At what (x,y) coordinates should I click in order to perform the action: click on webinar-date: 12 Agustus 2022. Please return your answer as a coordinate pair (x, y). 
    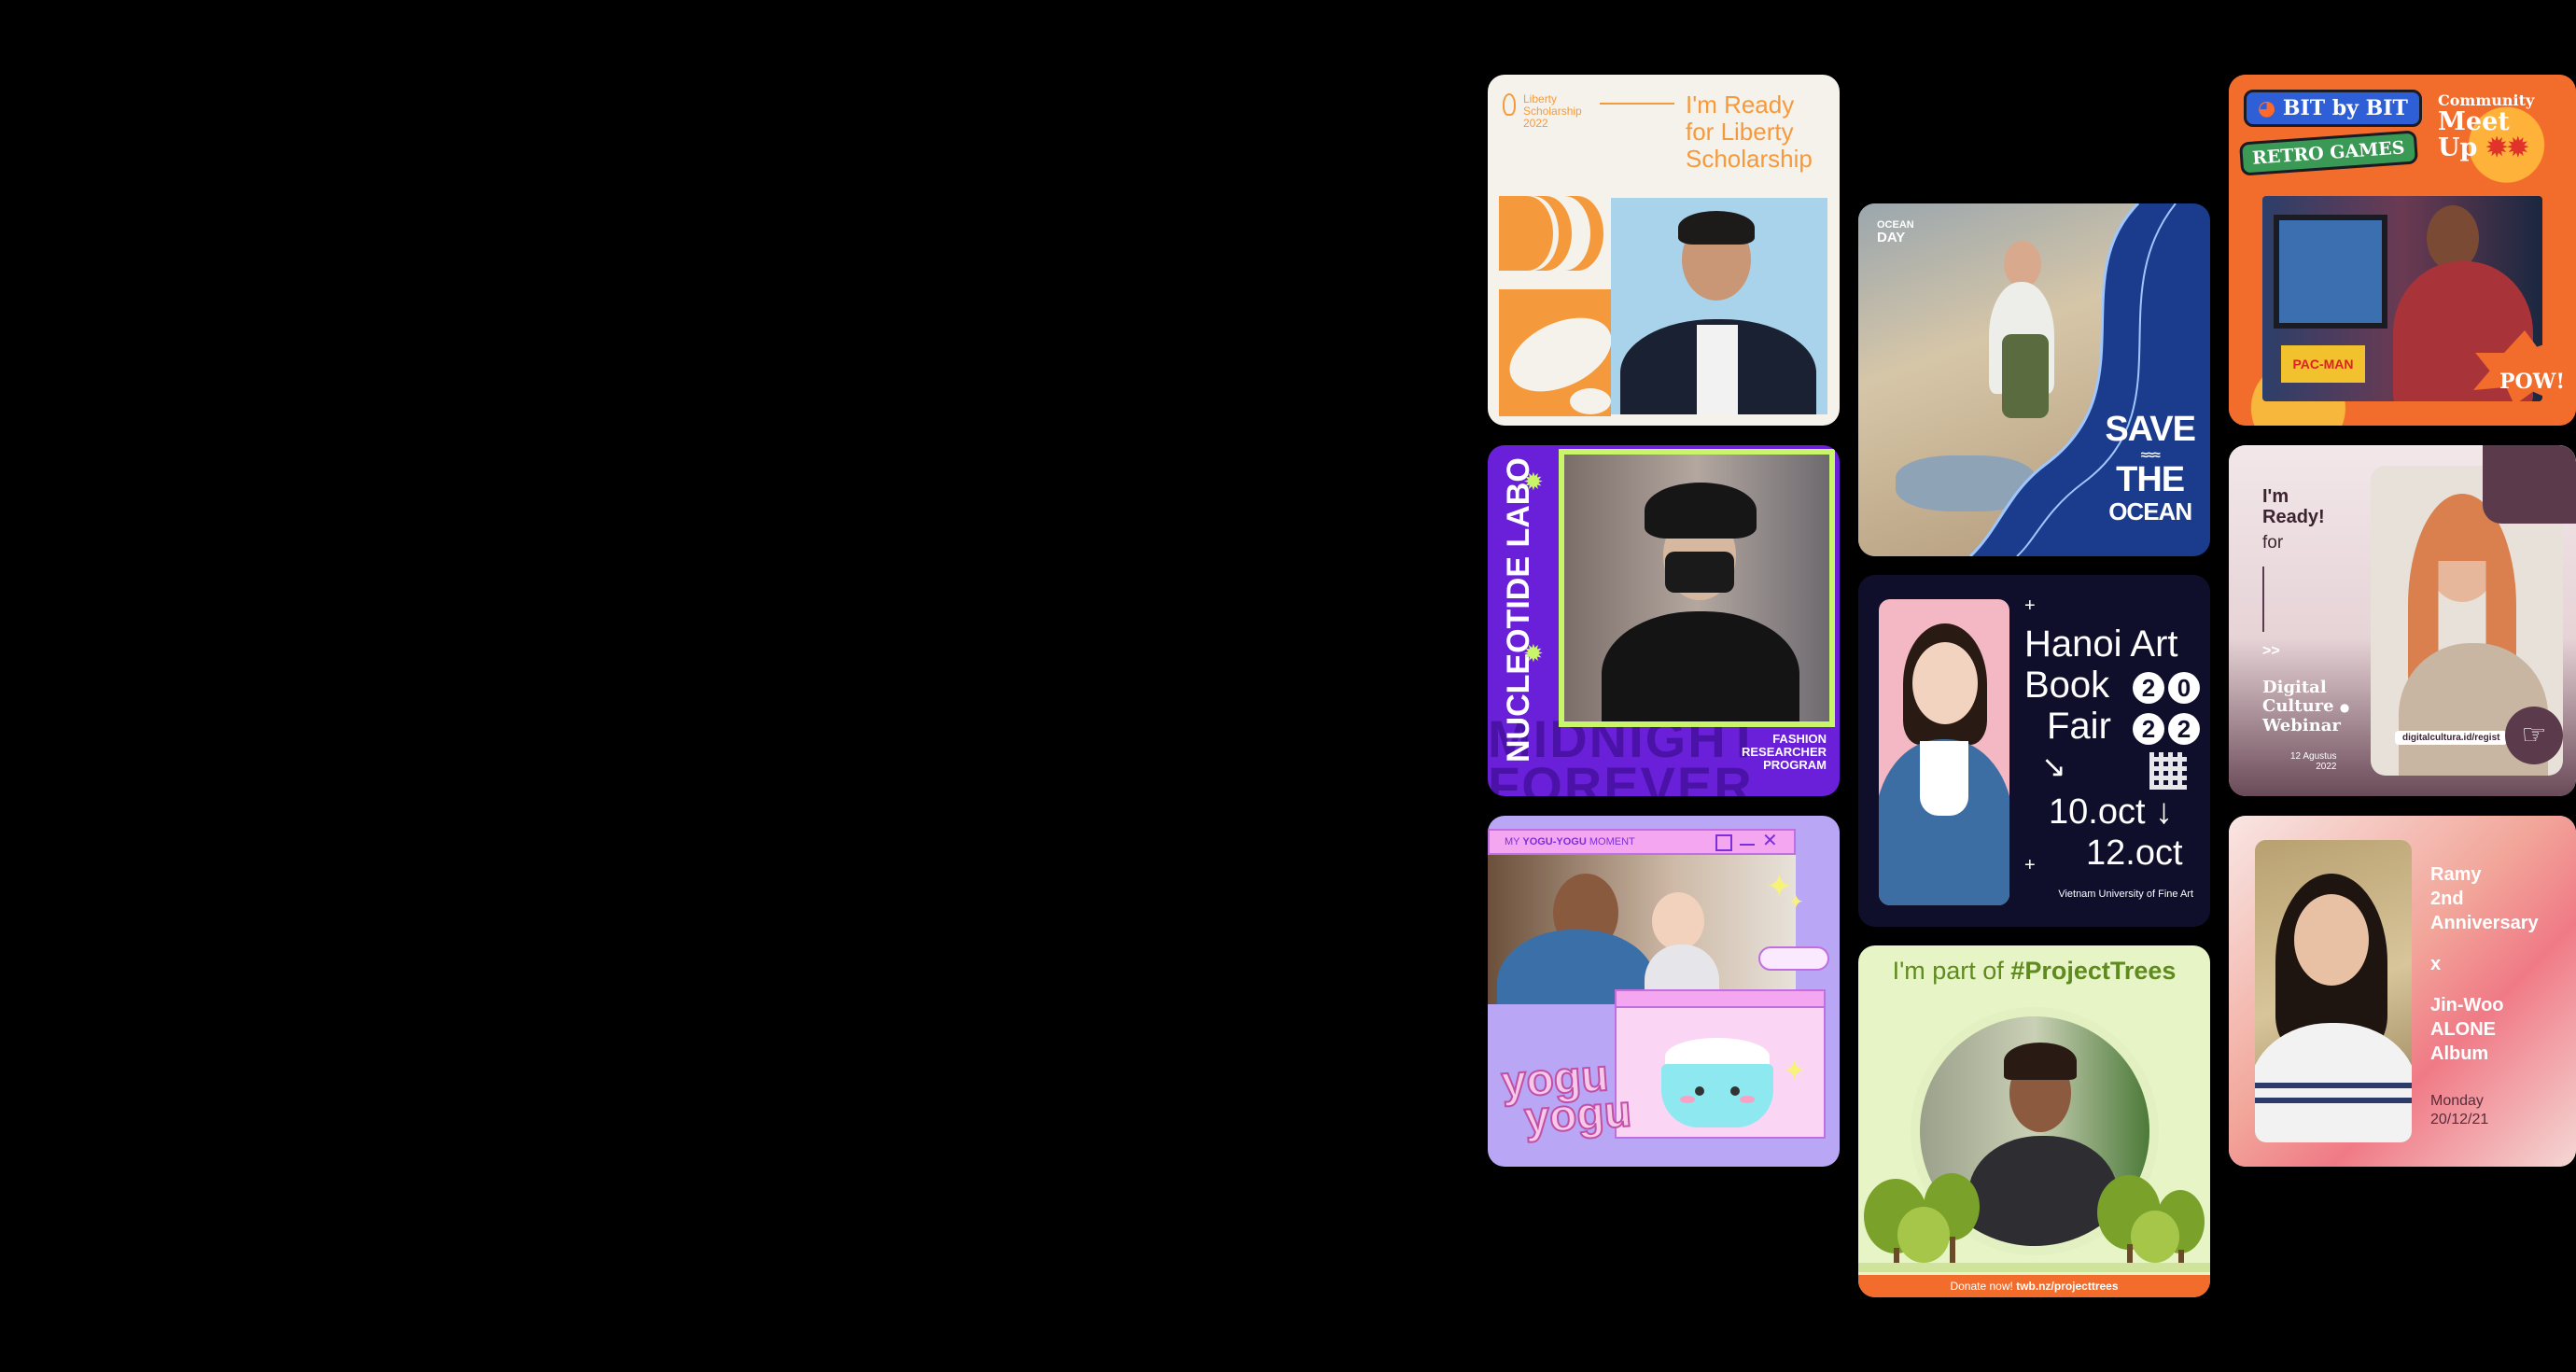
    Looking at the image, I should click on (2313, 761).